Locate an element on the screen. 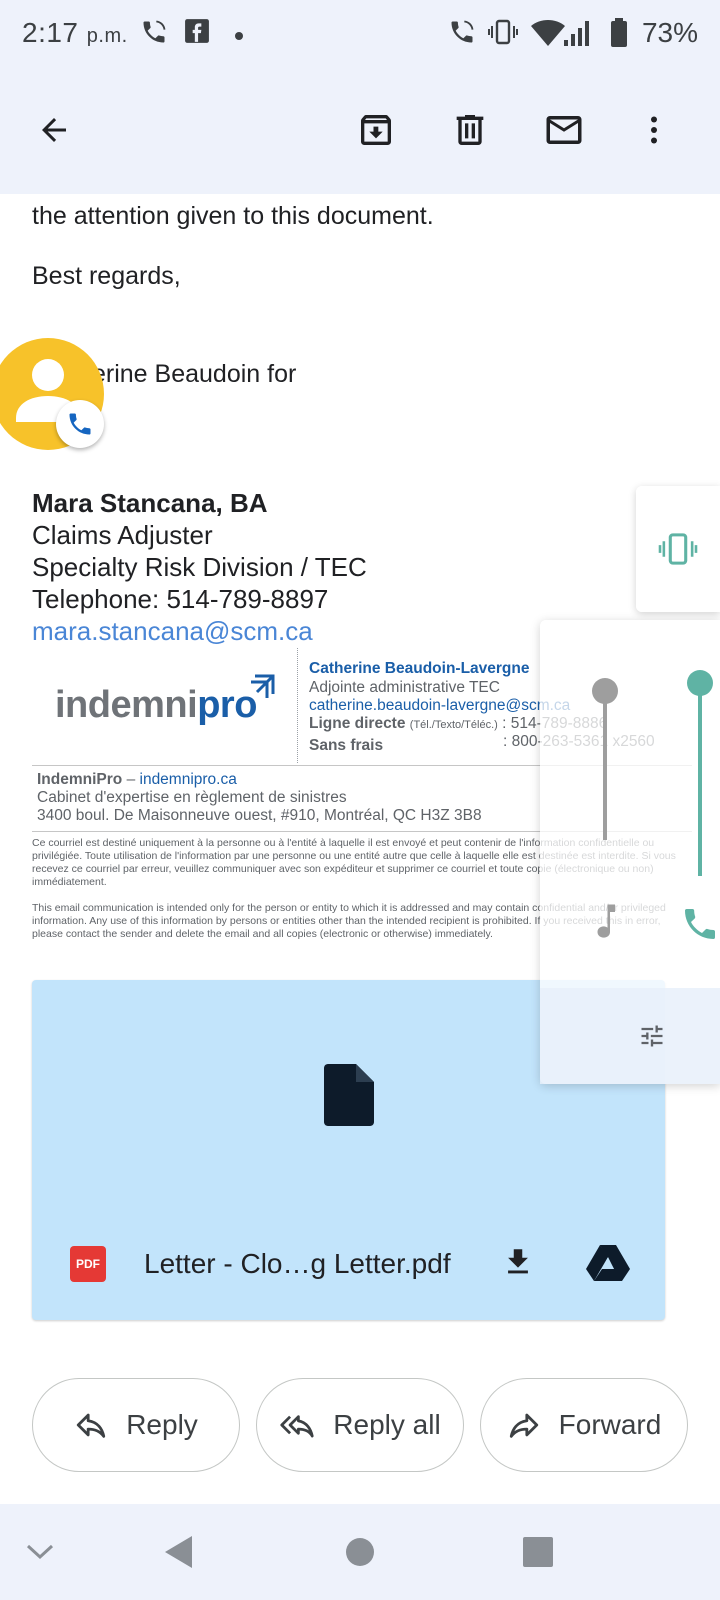  facebook-icon is located at coordinates (197, 33).